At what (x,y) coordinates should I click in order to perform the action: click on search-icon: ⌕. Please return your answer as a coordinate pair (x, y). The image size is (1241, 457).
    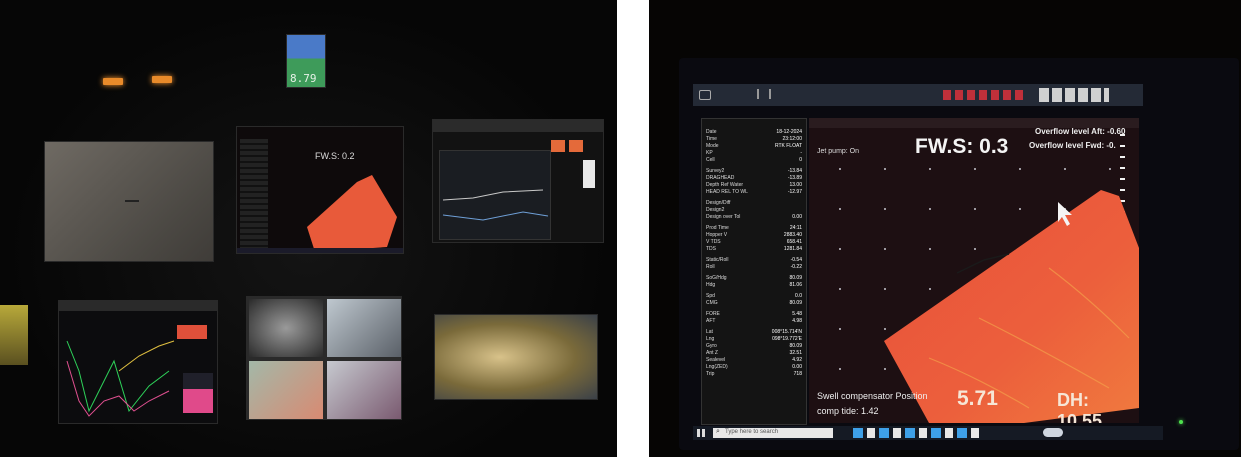
    Looking at the image, I should click on (718, 431).